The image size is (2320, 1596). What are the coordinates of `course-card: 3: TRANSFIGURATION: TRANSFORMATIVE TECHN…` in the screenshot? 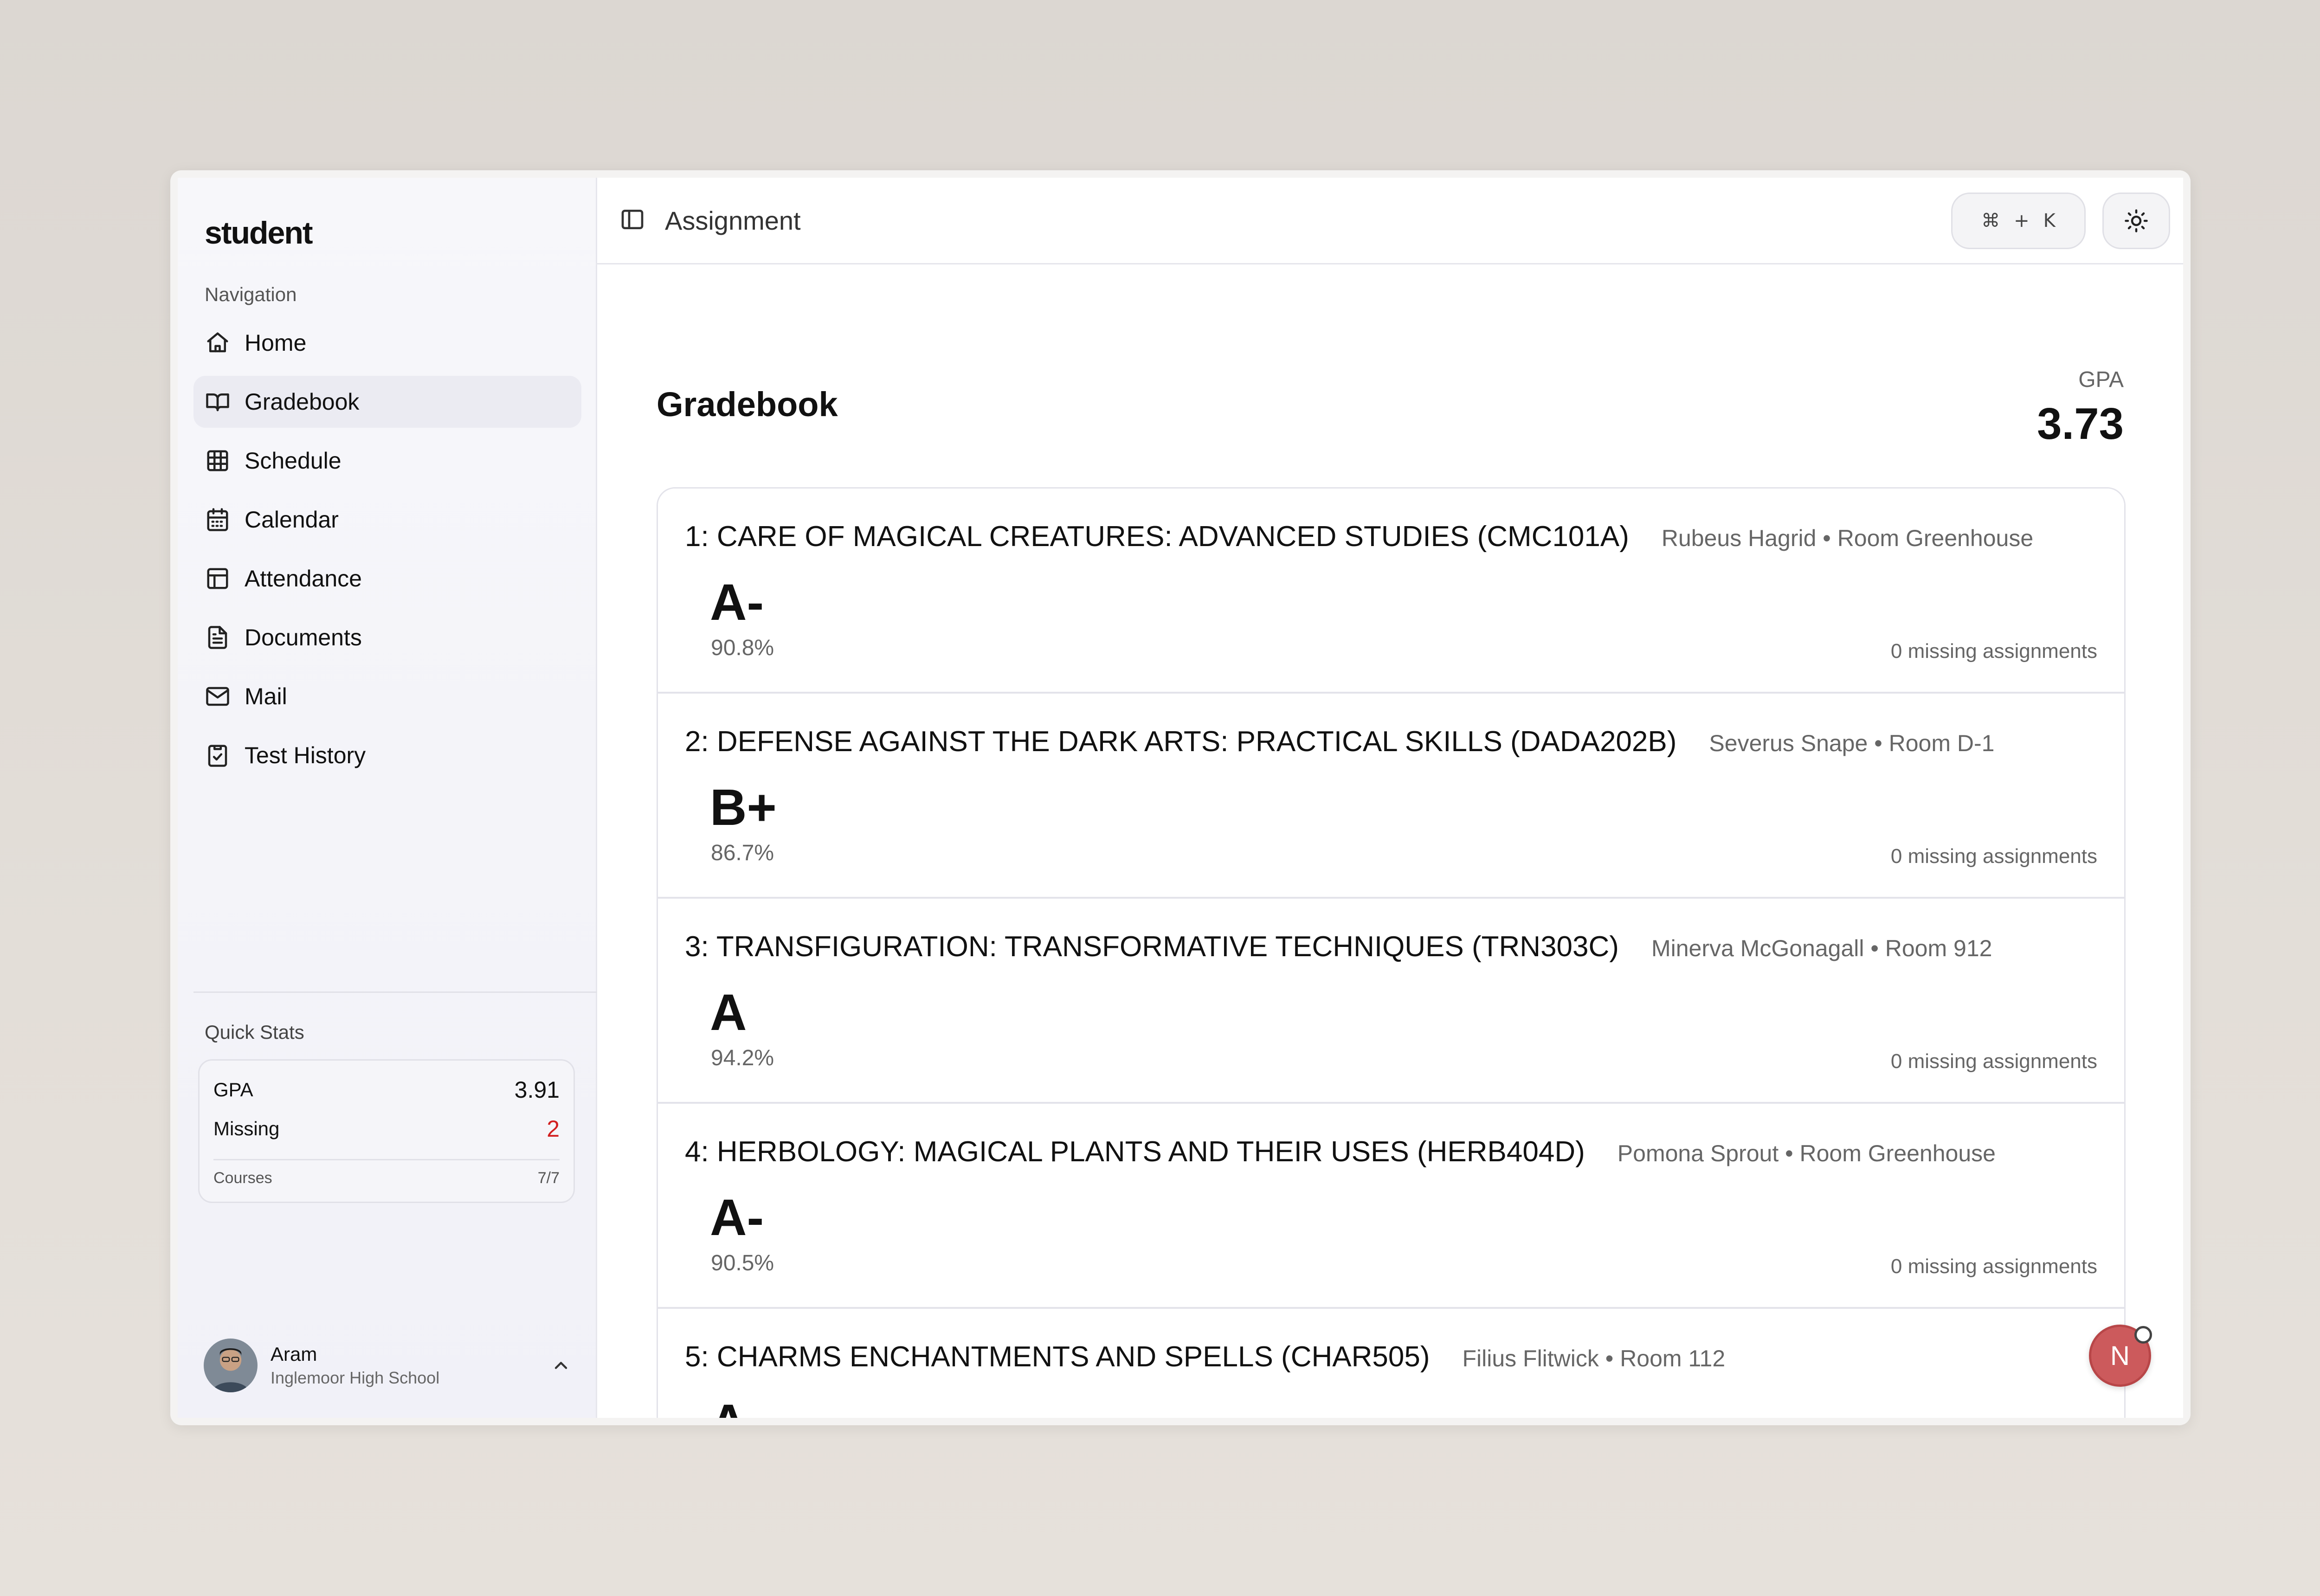 It's located at (1391, 1002).